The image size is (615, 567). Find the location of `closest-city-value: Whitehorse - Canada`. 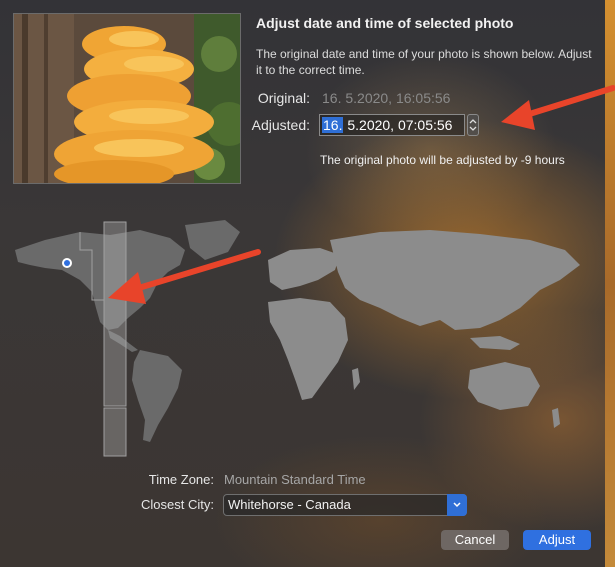

closest-city-value: Whitehorse - Canada is located at coordinates (289, 504).